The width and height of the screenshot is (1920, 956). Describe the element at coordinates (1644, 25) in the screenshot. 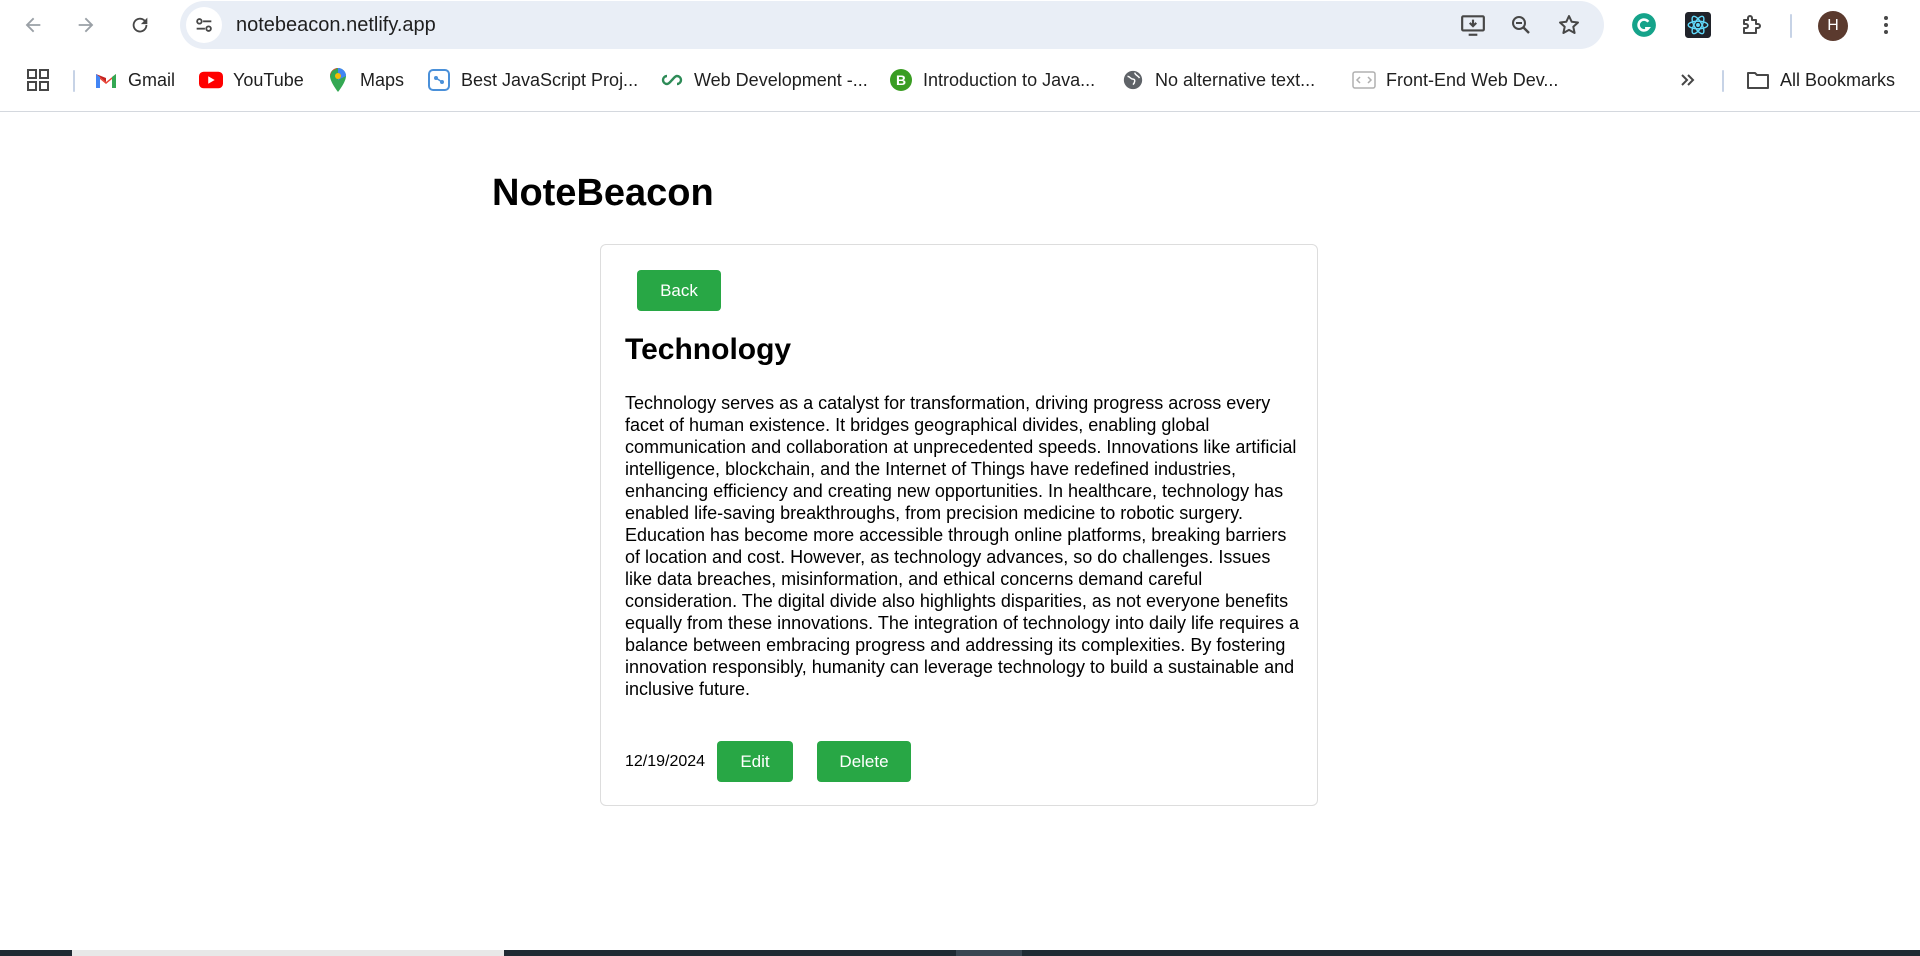

I see `grammarly-icon` at that location.